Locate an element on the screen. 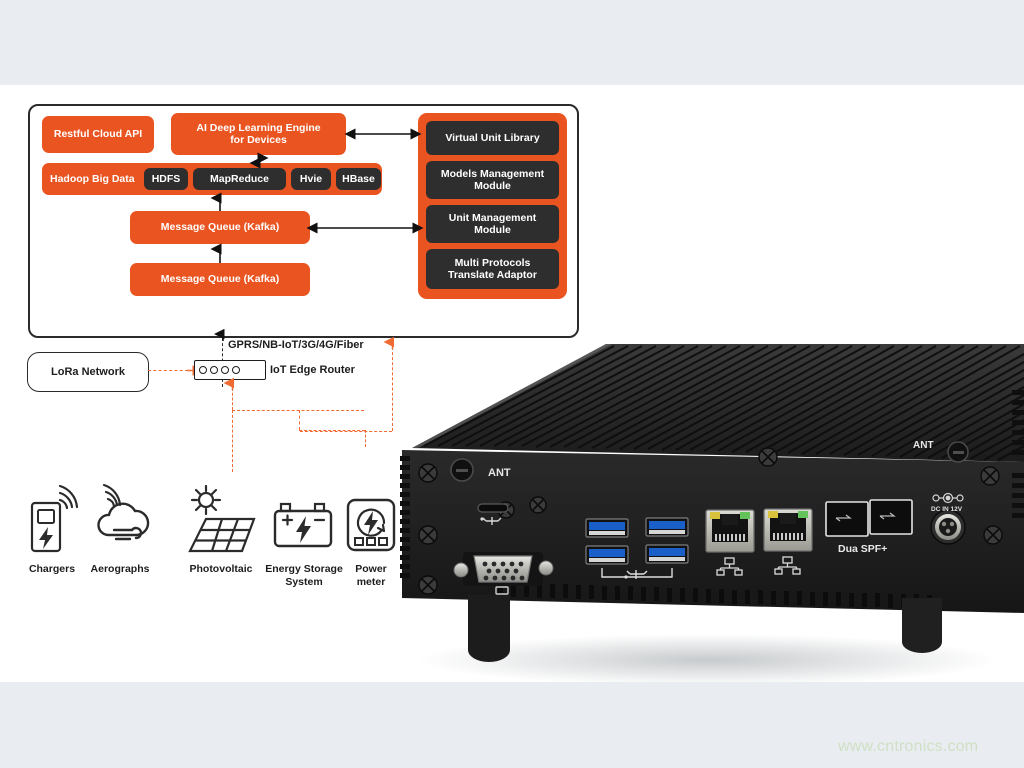 This screenshot has height=768, width=1024. iot-edge-router-label: IoT Edge Router is located at coordinates (312, 370).